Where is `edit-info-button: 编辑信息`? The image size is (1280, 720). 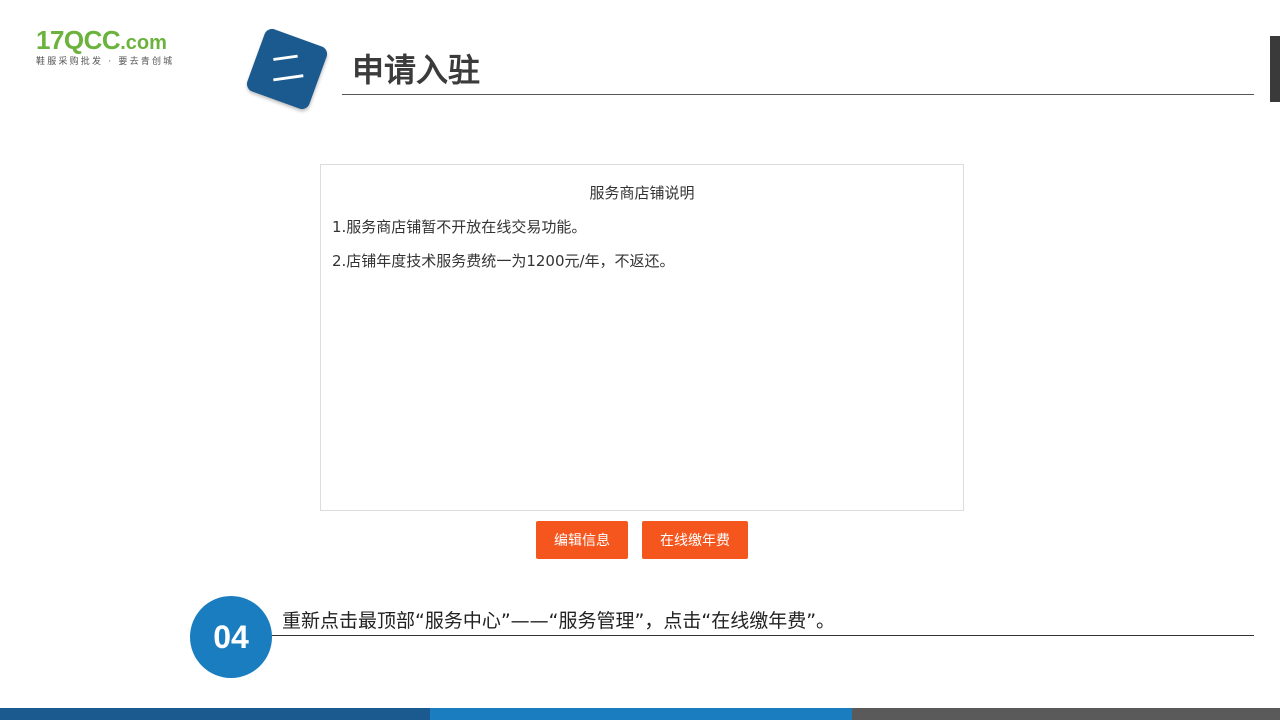 edit-info-button: 编辑信息 is located at coordinates (582, 540).